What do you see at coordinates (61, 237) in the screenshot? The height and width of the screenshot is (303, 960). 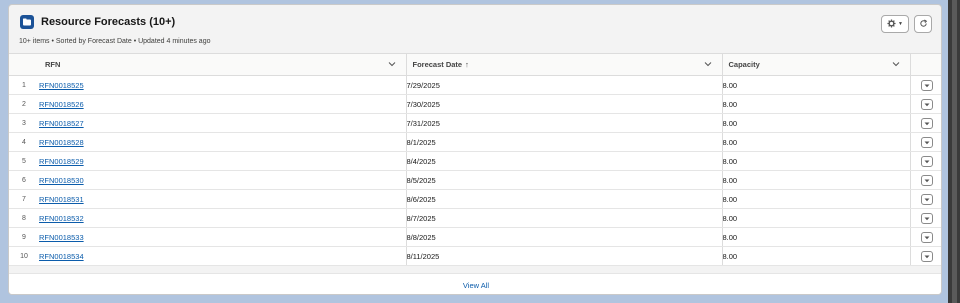 I see `rfn-link: RFN0018533` at bounding box center [61, 237].